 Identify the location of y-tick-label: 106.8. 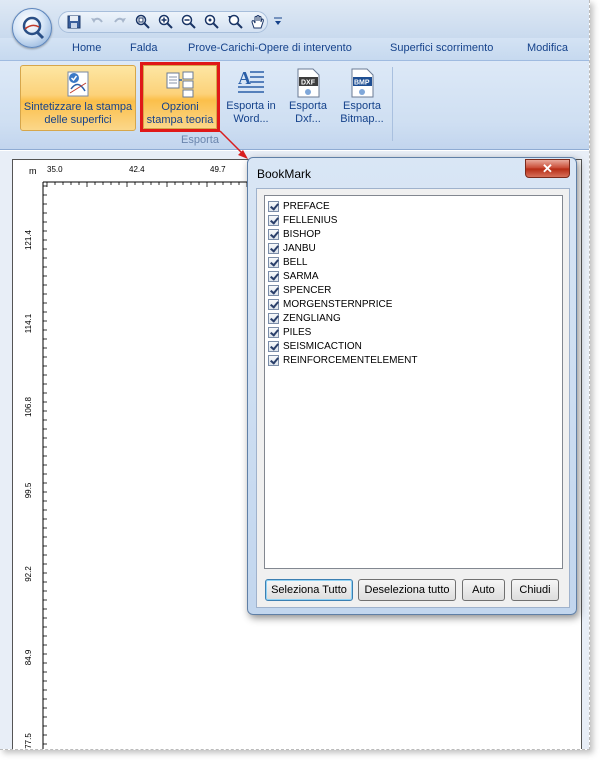
(28, 406).